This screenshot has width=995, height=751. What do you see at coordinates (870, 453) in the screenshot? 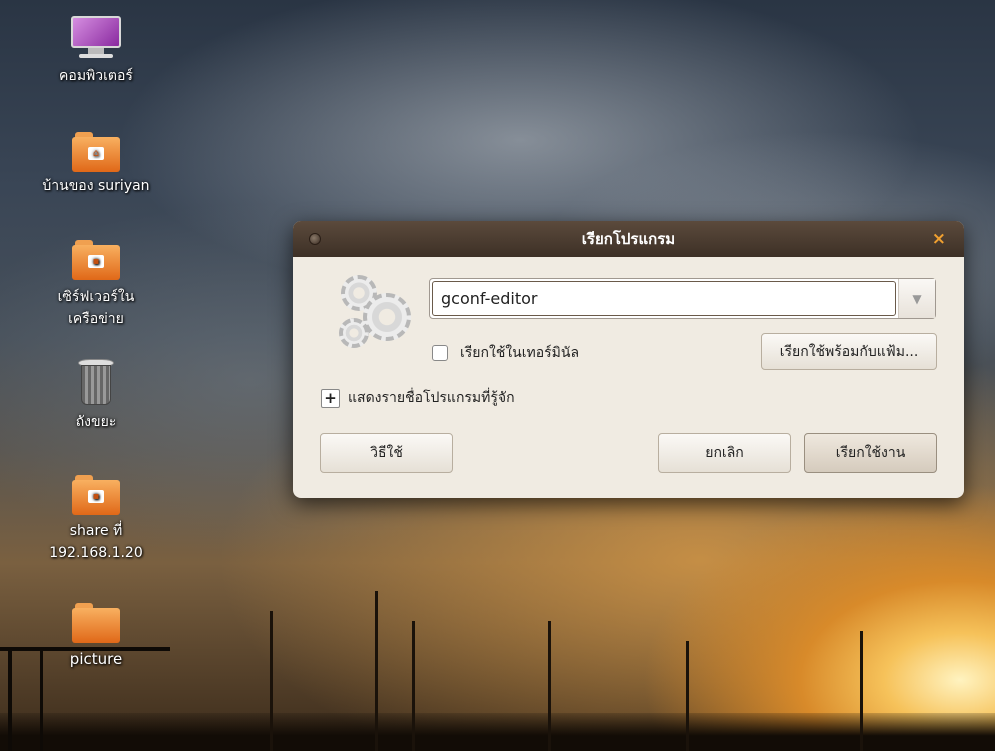
I see `run-button: เรียกใช้งาน` at bounding box center [870, 453].